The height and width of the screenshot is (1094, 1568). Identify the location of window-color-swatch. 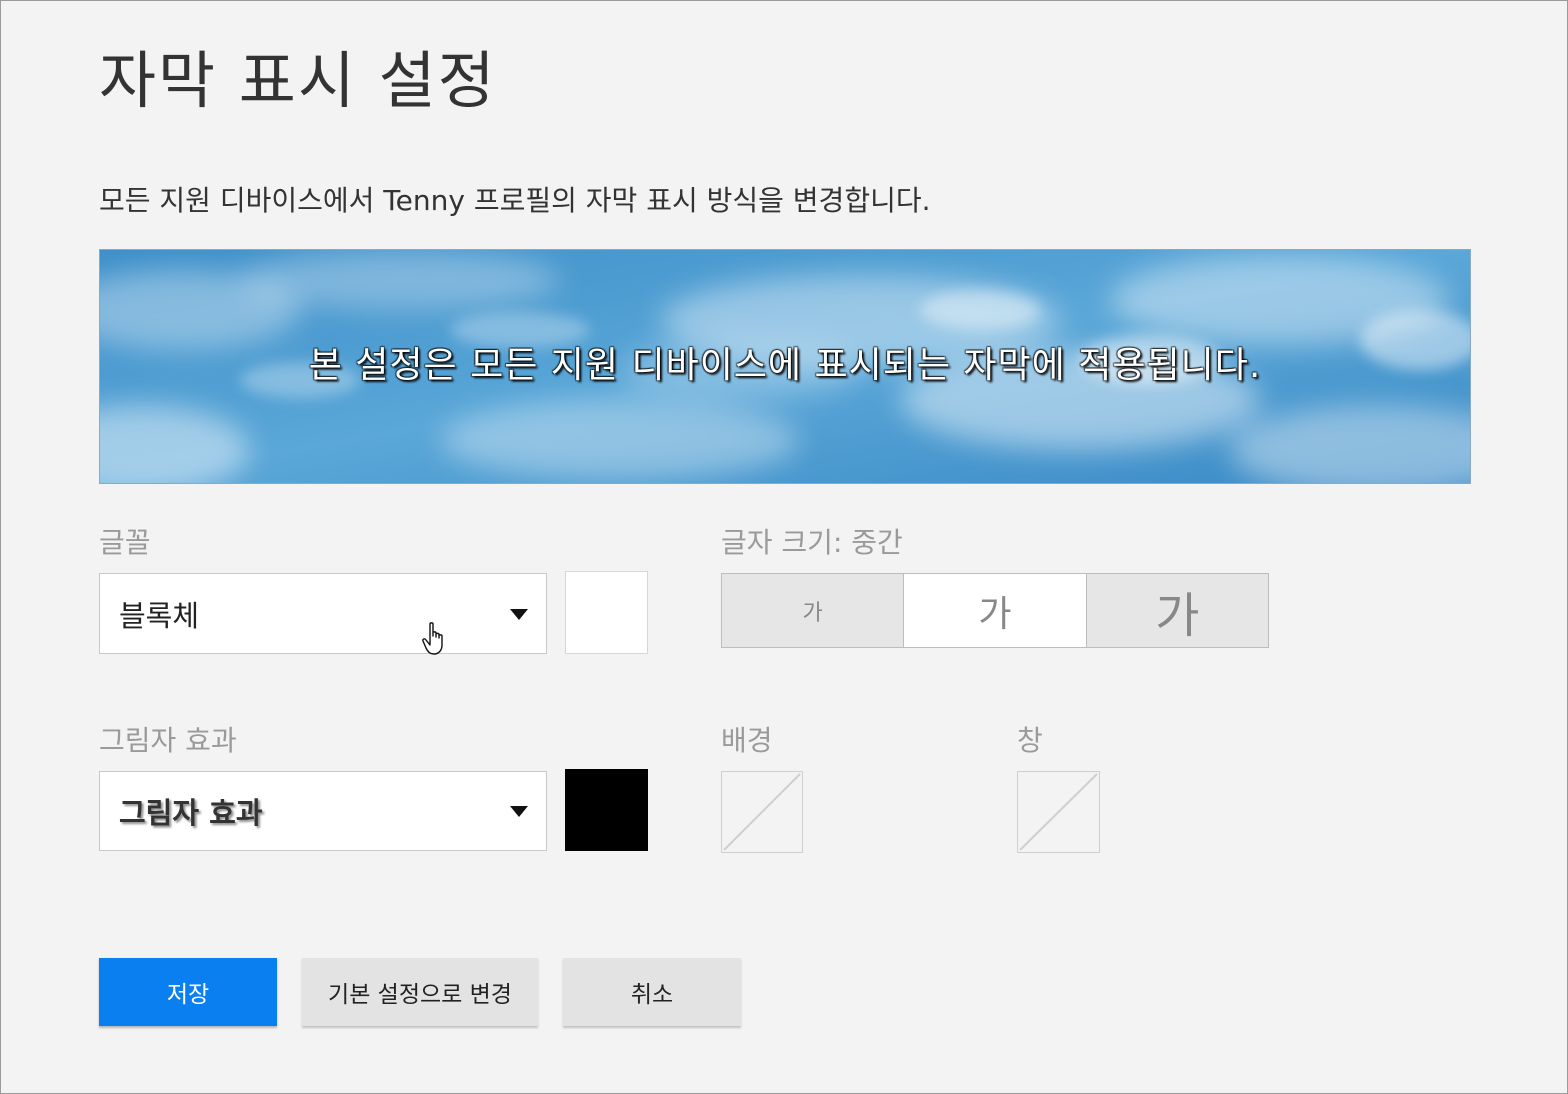
(1058, 812).